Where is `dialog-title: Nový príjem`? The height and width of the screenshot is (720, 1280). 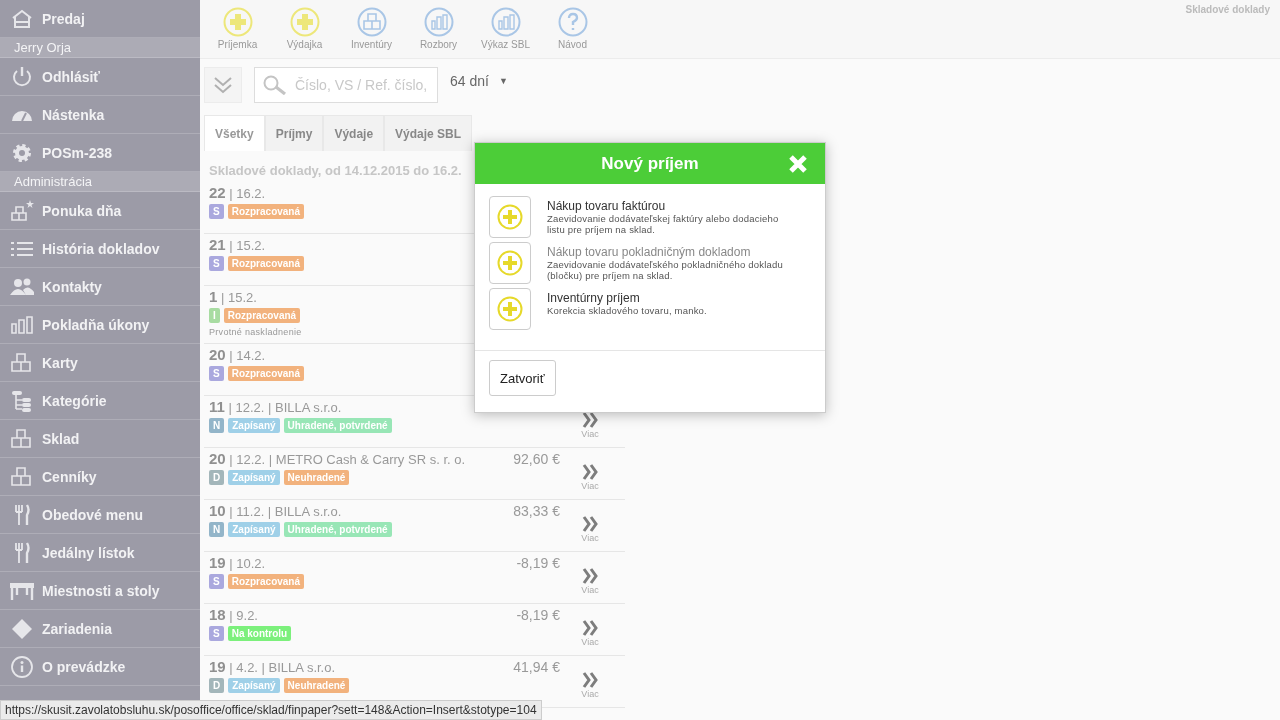 dialog-title: Nový príjem is located at coordinates (650, 163).